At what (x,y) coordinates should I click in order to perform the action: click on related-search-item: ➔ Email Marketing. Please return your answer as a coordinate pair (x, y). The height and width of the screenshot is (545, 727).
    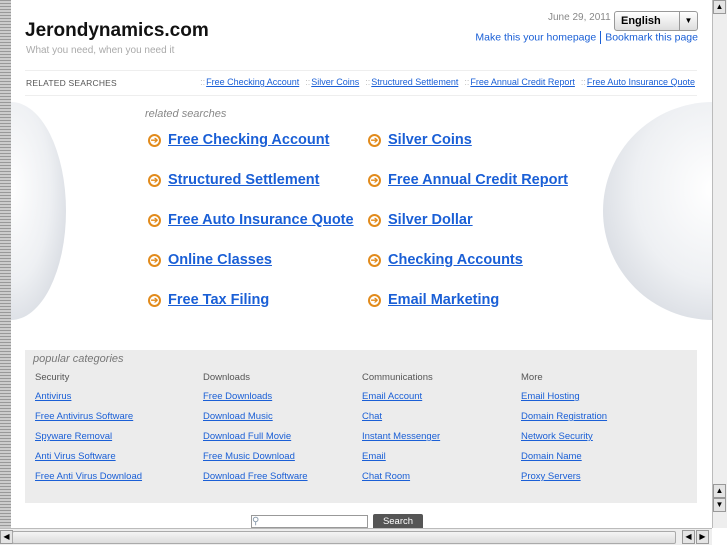
    Looking at the image, I should click on (433, 300).